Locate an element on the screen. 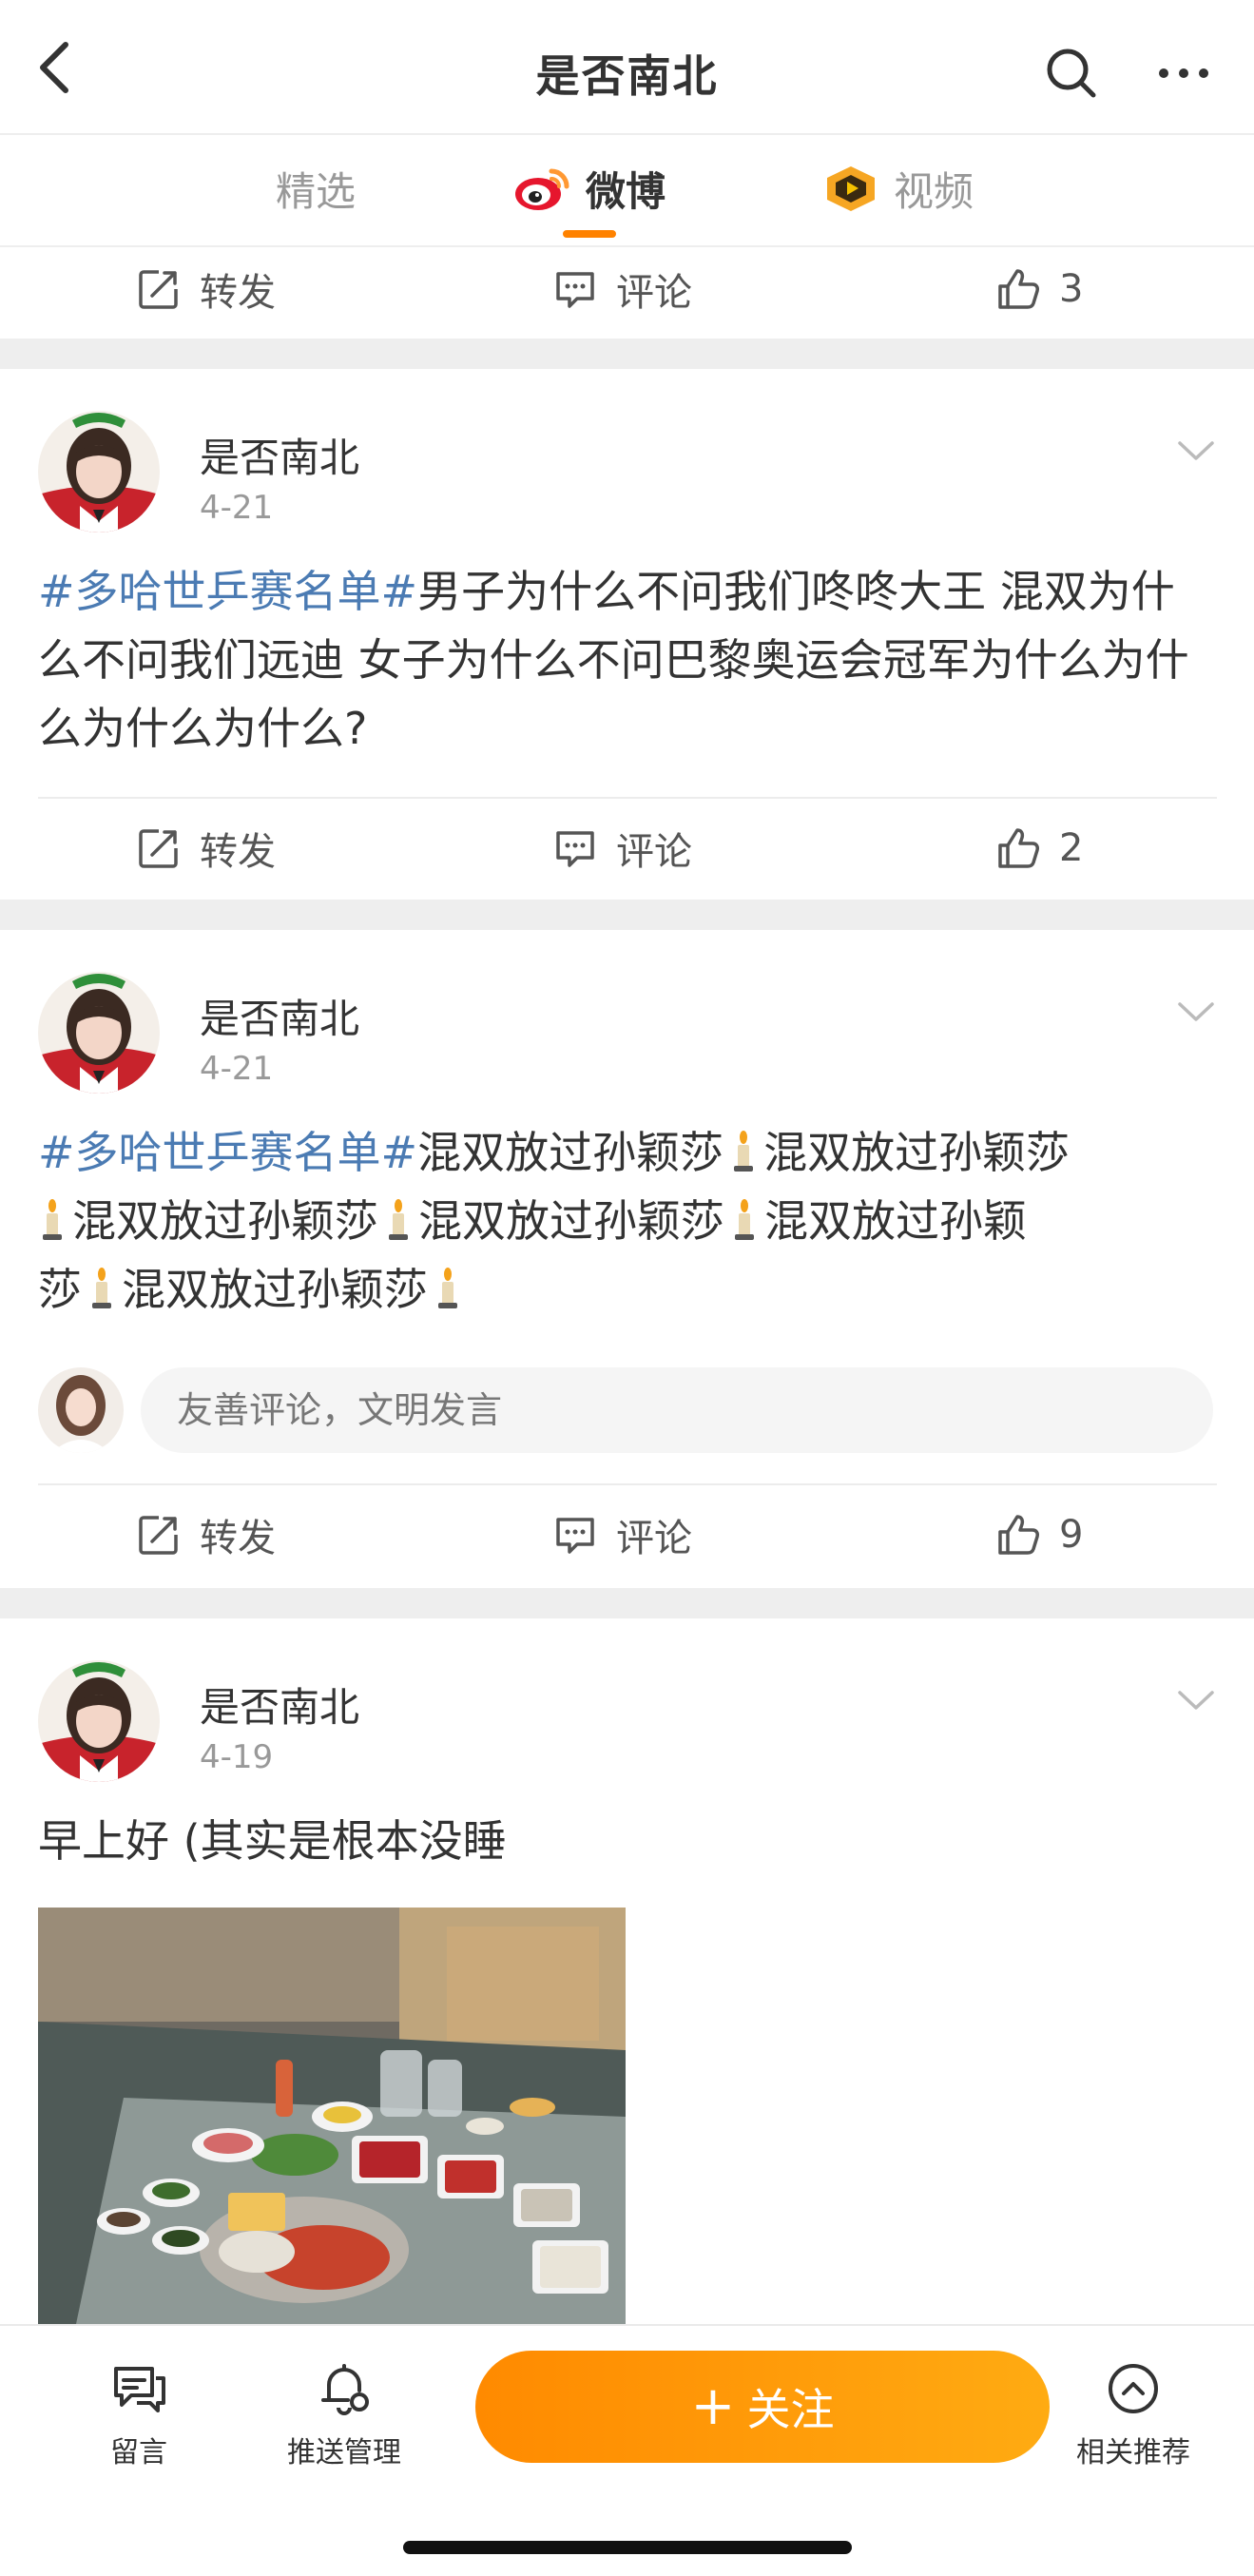  post-image-hotpot is located at coordinates (332, 2116).